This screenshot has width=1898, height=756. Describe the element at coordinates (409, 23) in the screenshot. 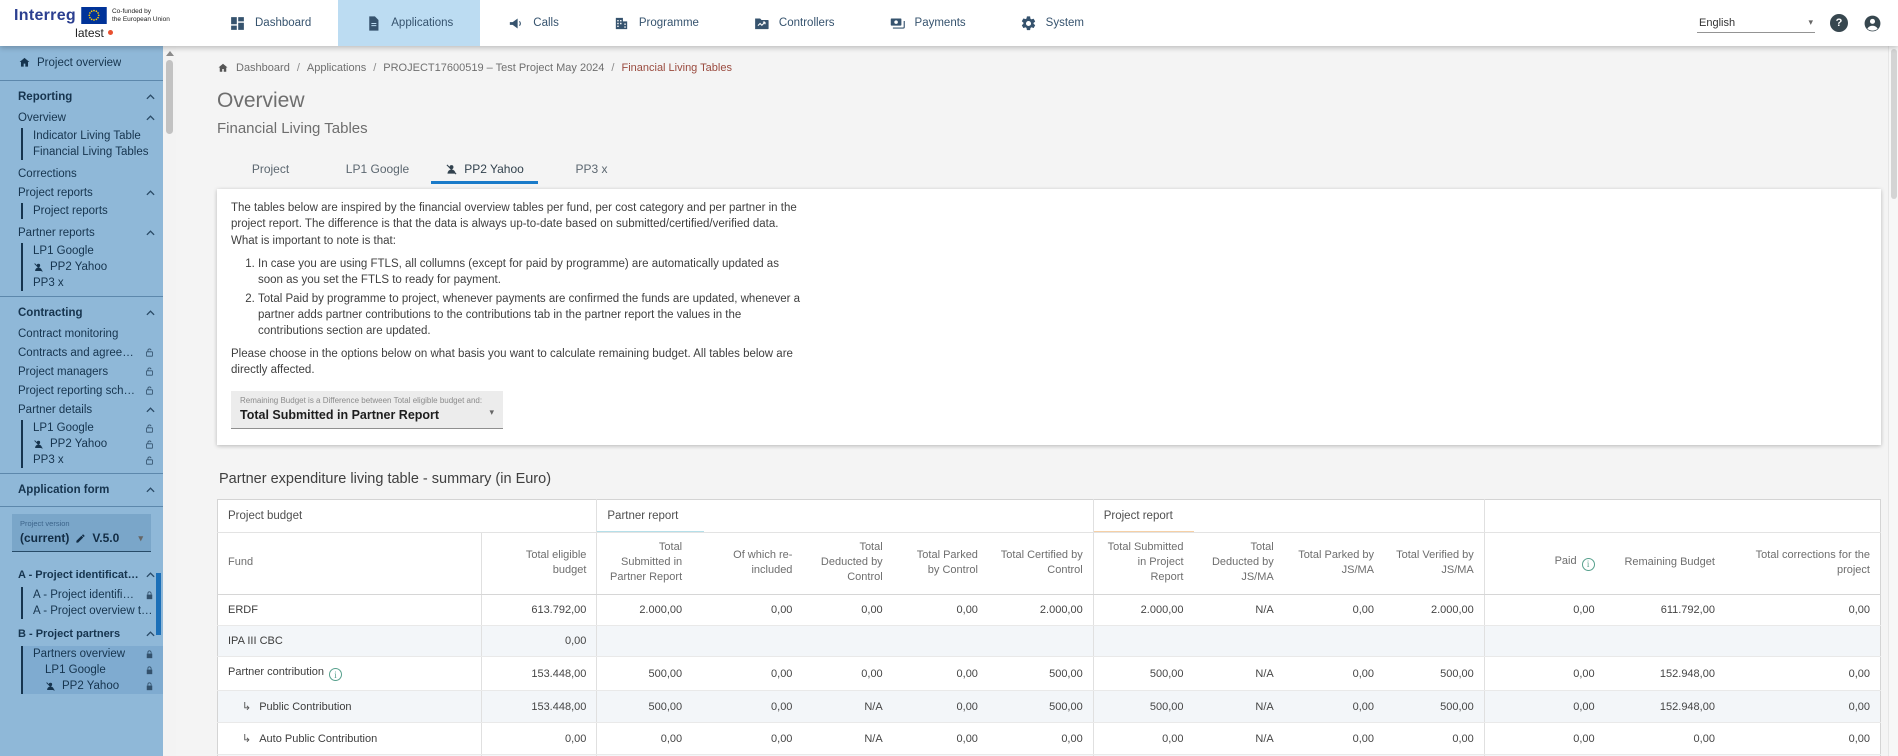

I see `nav-item-applications: Applications` at that location.